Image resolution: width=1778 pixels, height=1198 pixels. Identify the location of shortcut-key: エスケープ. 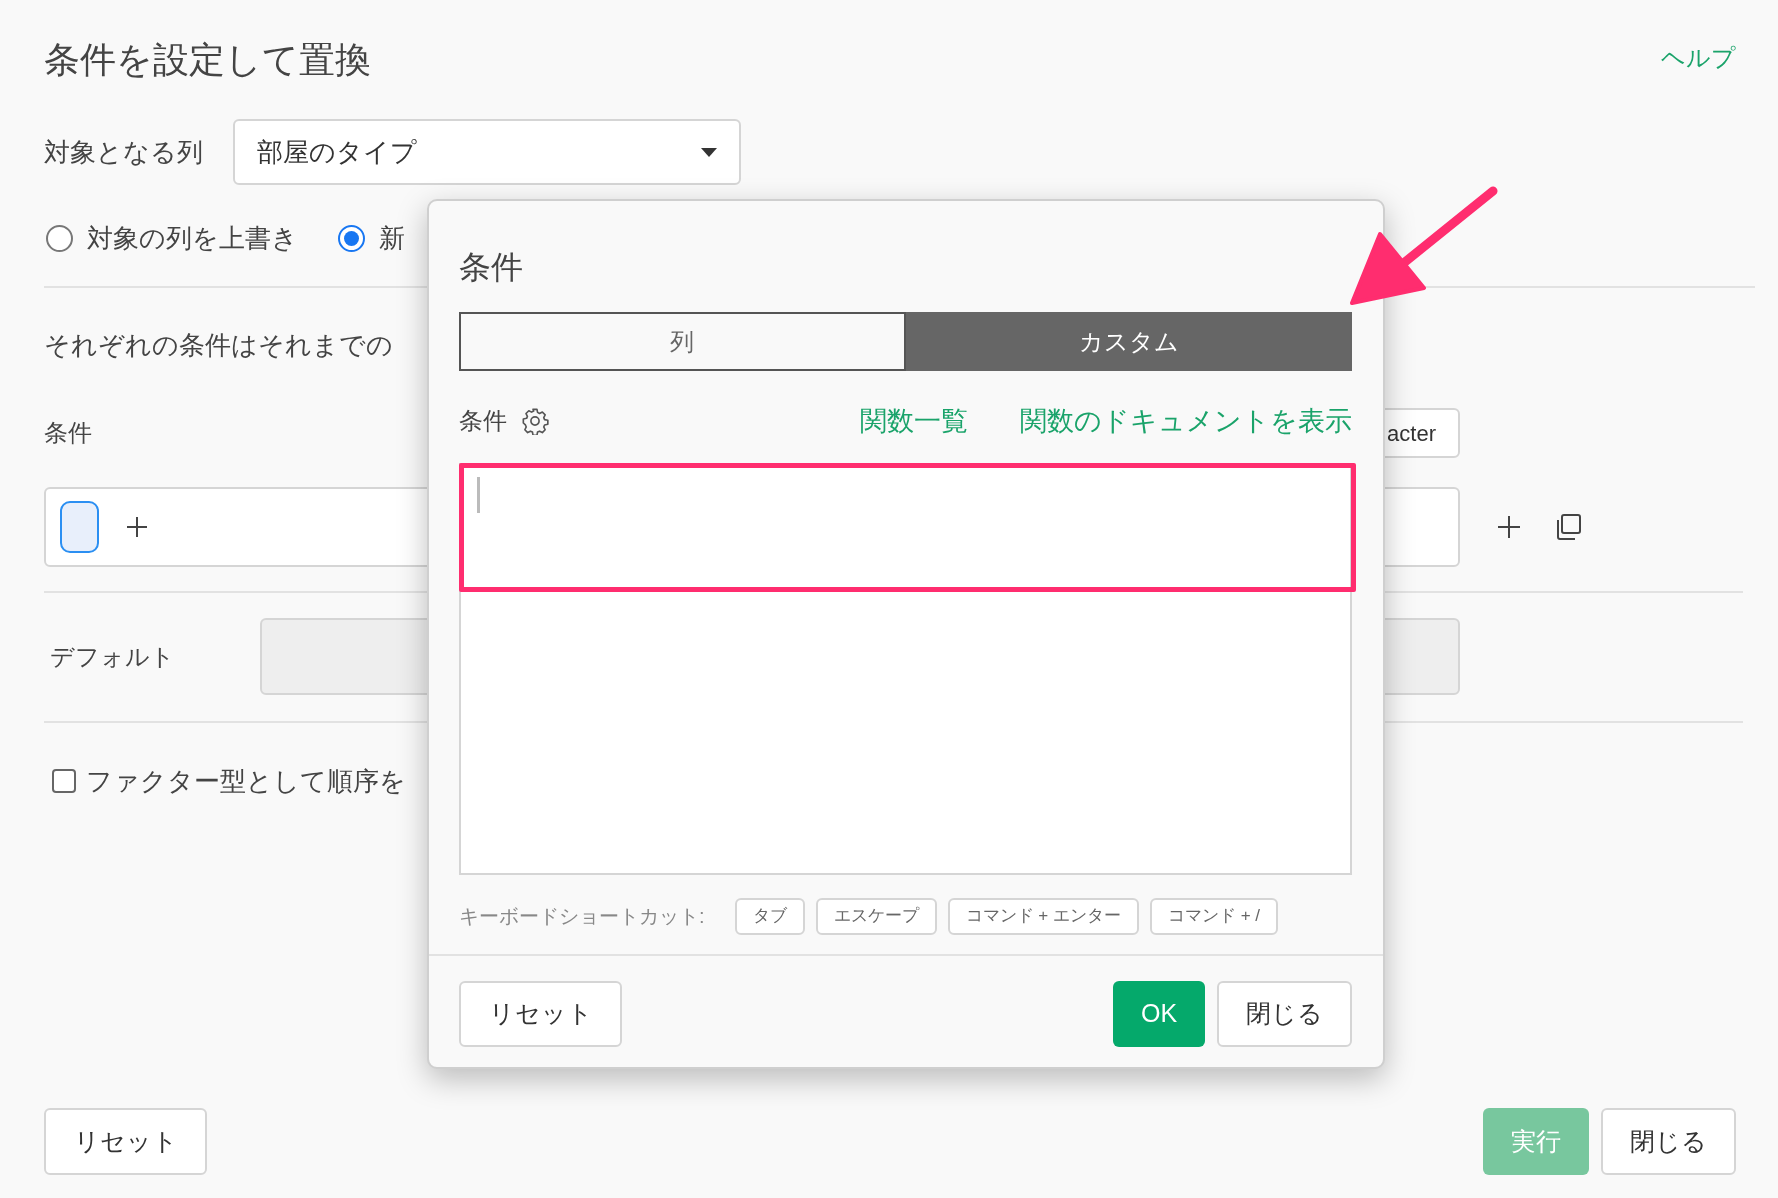
(876, 916).